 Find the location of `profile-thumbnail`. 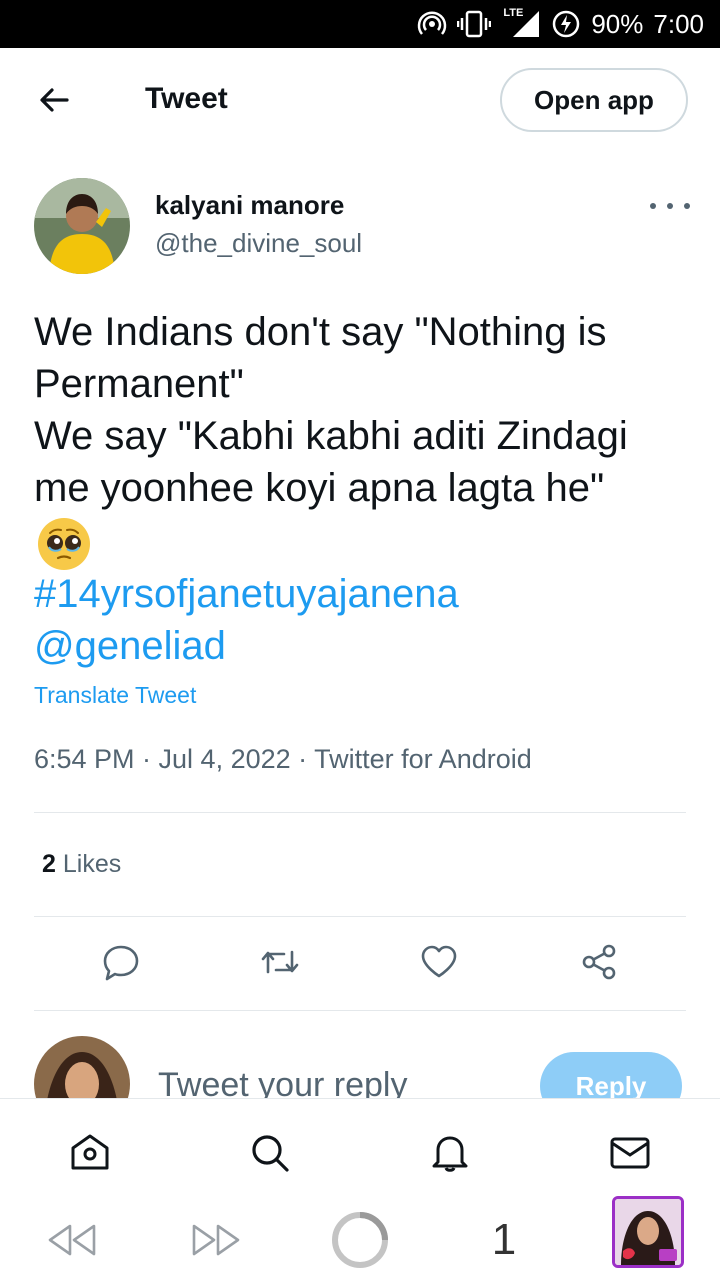

profile-thumbnail is located at coordinates (648, 1232).